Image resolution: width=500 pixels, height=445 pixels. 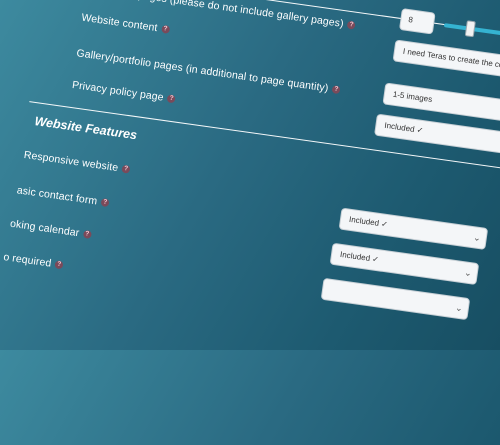 I want to click on slider-handle, so click(x=470, y=29).